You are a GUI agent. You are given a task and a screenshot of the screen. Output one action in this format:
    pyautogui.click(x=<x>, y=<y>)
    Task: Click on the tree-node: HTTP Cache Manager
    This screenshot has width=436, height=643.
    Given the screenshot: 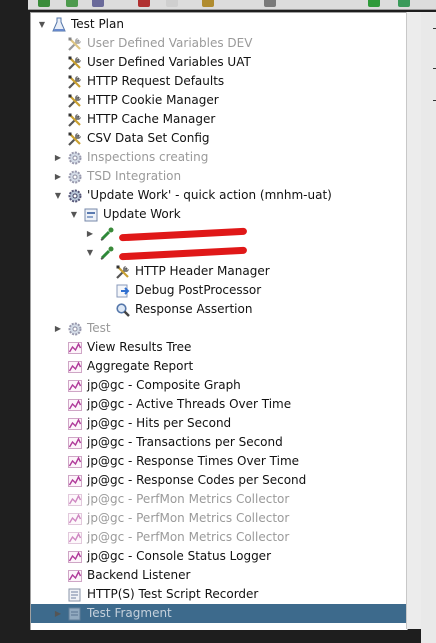 What is the action you would take?
    pyautogui.click(x=219, y=119)
    